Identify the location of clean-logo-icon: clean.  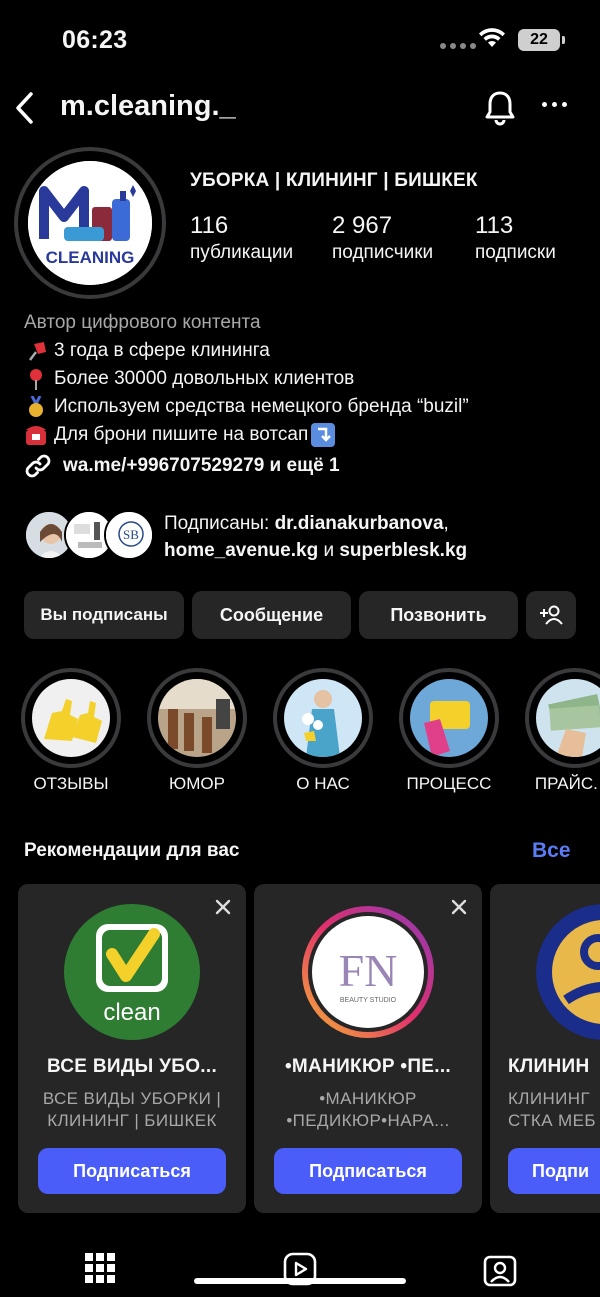
(132, 972).